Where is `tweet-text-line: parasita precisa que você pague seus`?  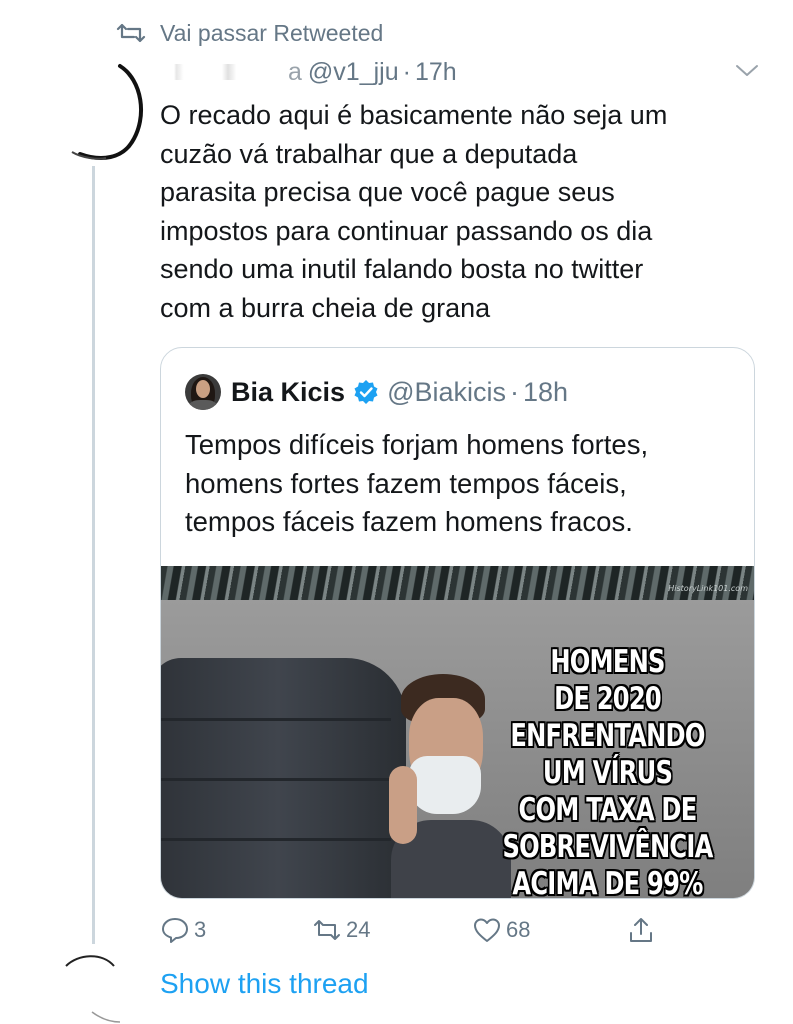 tweet-text-line: parasita precisa que você pague seus is located at coordinates (387, 192).